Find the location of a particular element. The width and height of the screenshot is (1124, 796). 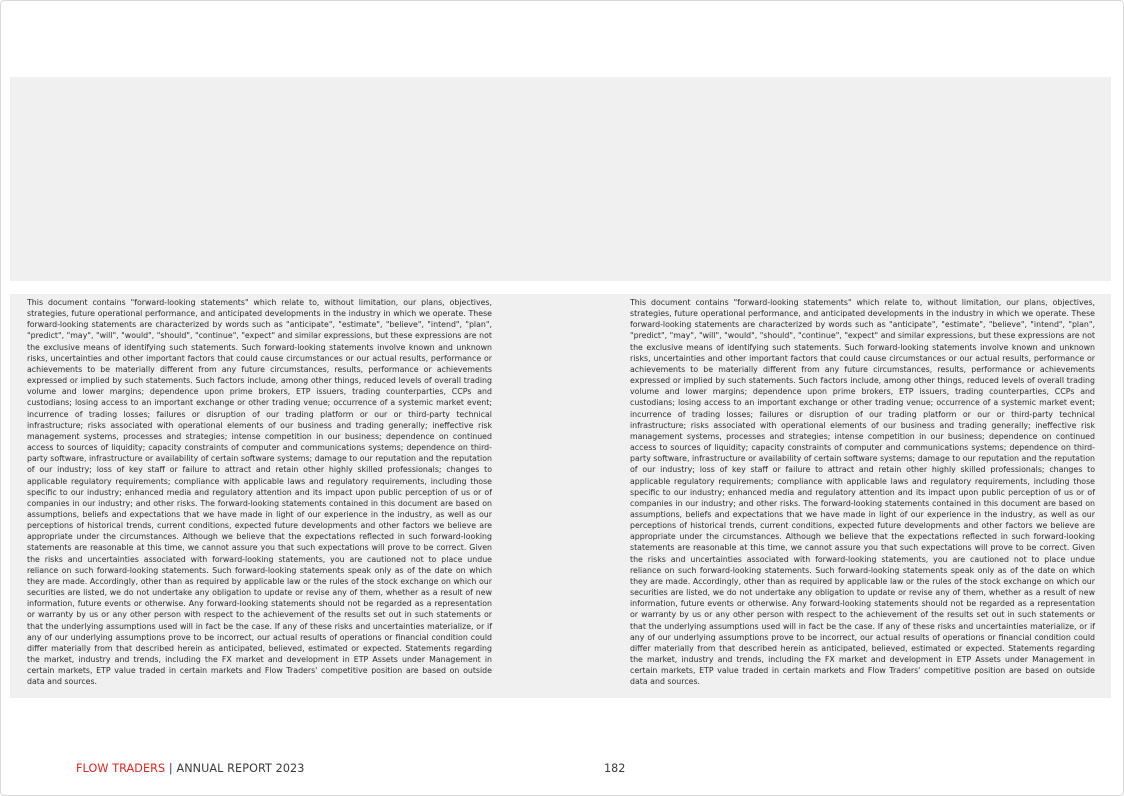

report-title: ANNUAL REPORT 2023 is located at coordinates (240, 768).